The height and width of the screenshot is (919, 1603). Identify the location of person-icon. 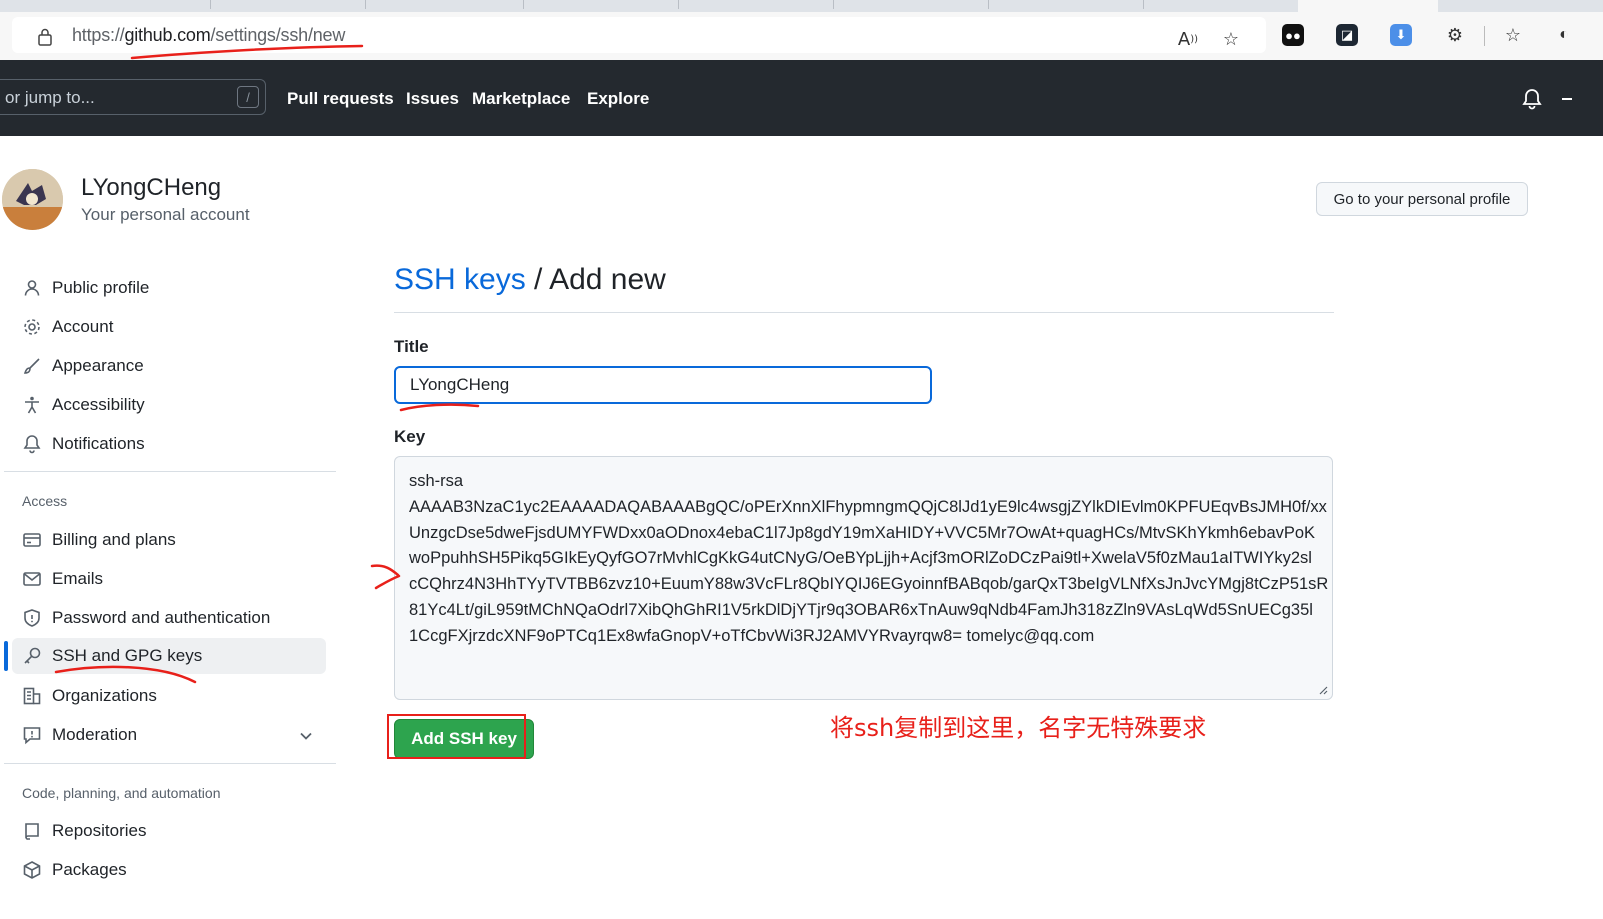
(32, 288).